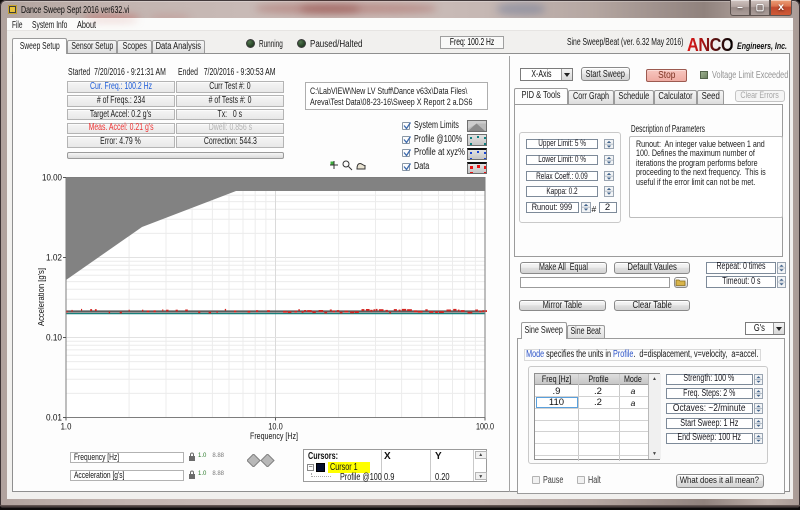  What do you see at coordinates (52, 178) in the screenshot?
I see `svg-text: 10.00` at bounding box center [52, 178].